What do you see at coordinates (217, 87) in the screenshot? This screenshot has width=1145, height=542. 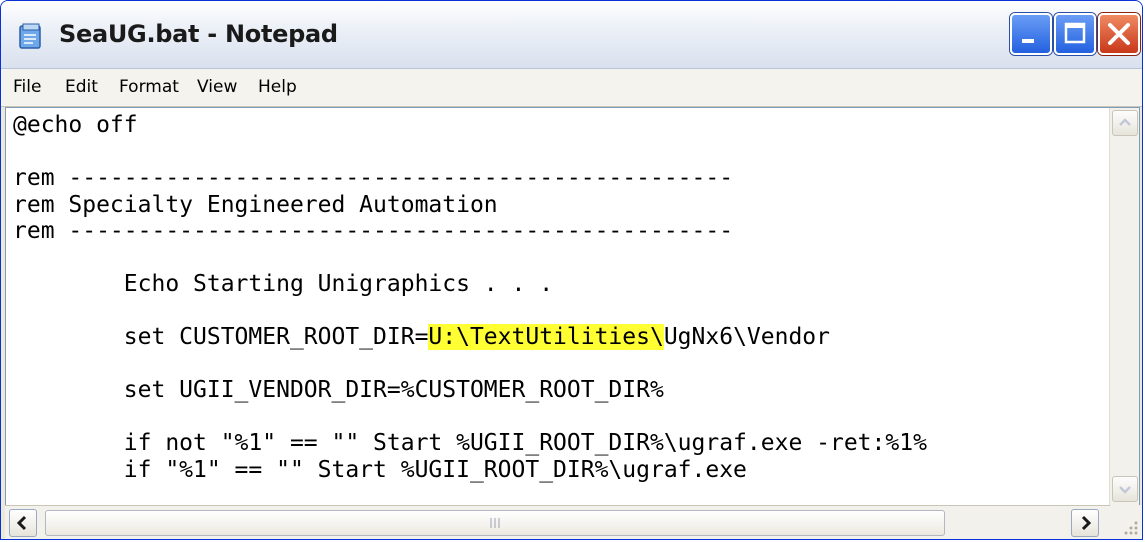 I see `menu-view: View` at bounding box center [217, 87].